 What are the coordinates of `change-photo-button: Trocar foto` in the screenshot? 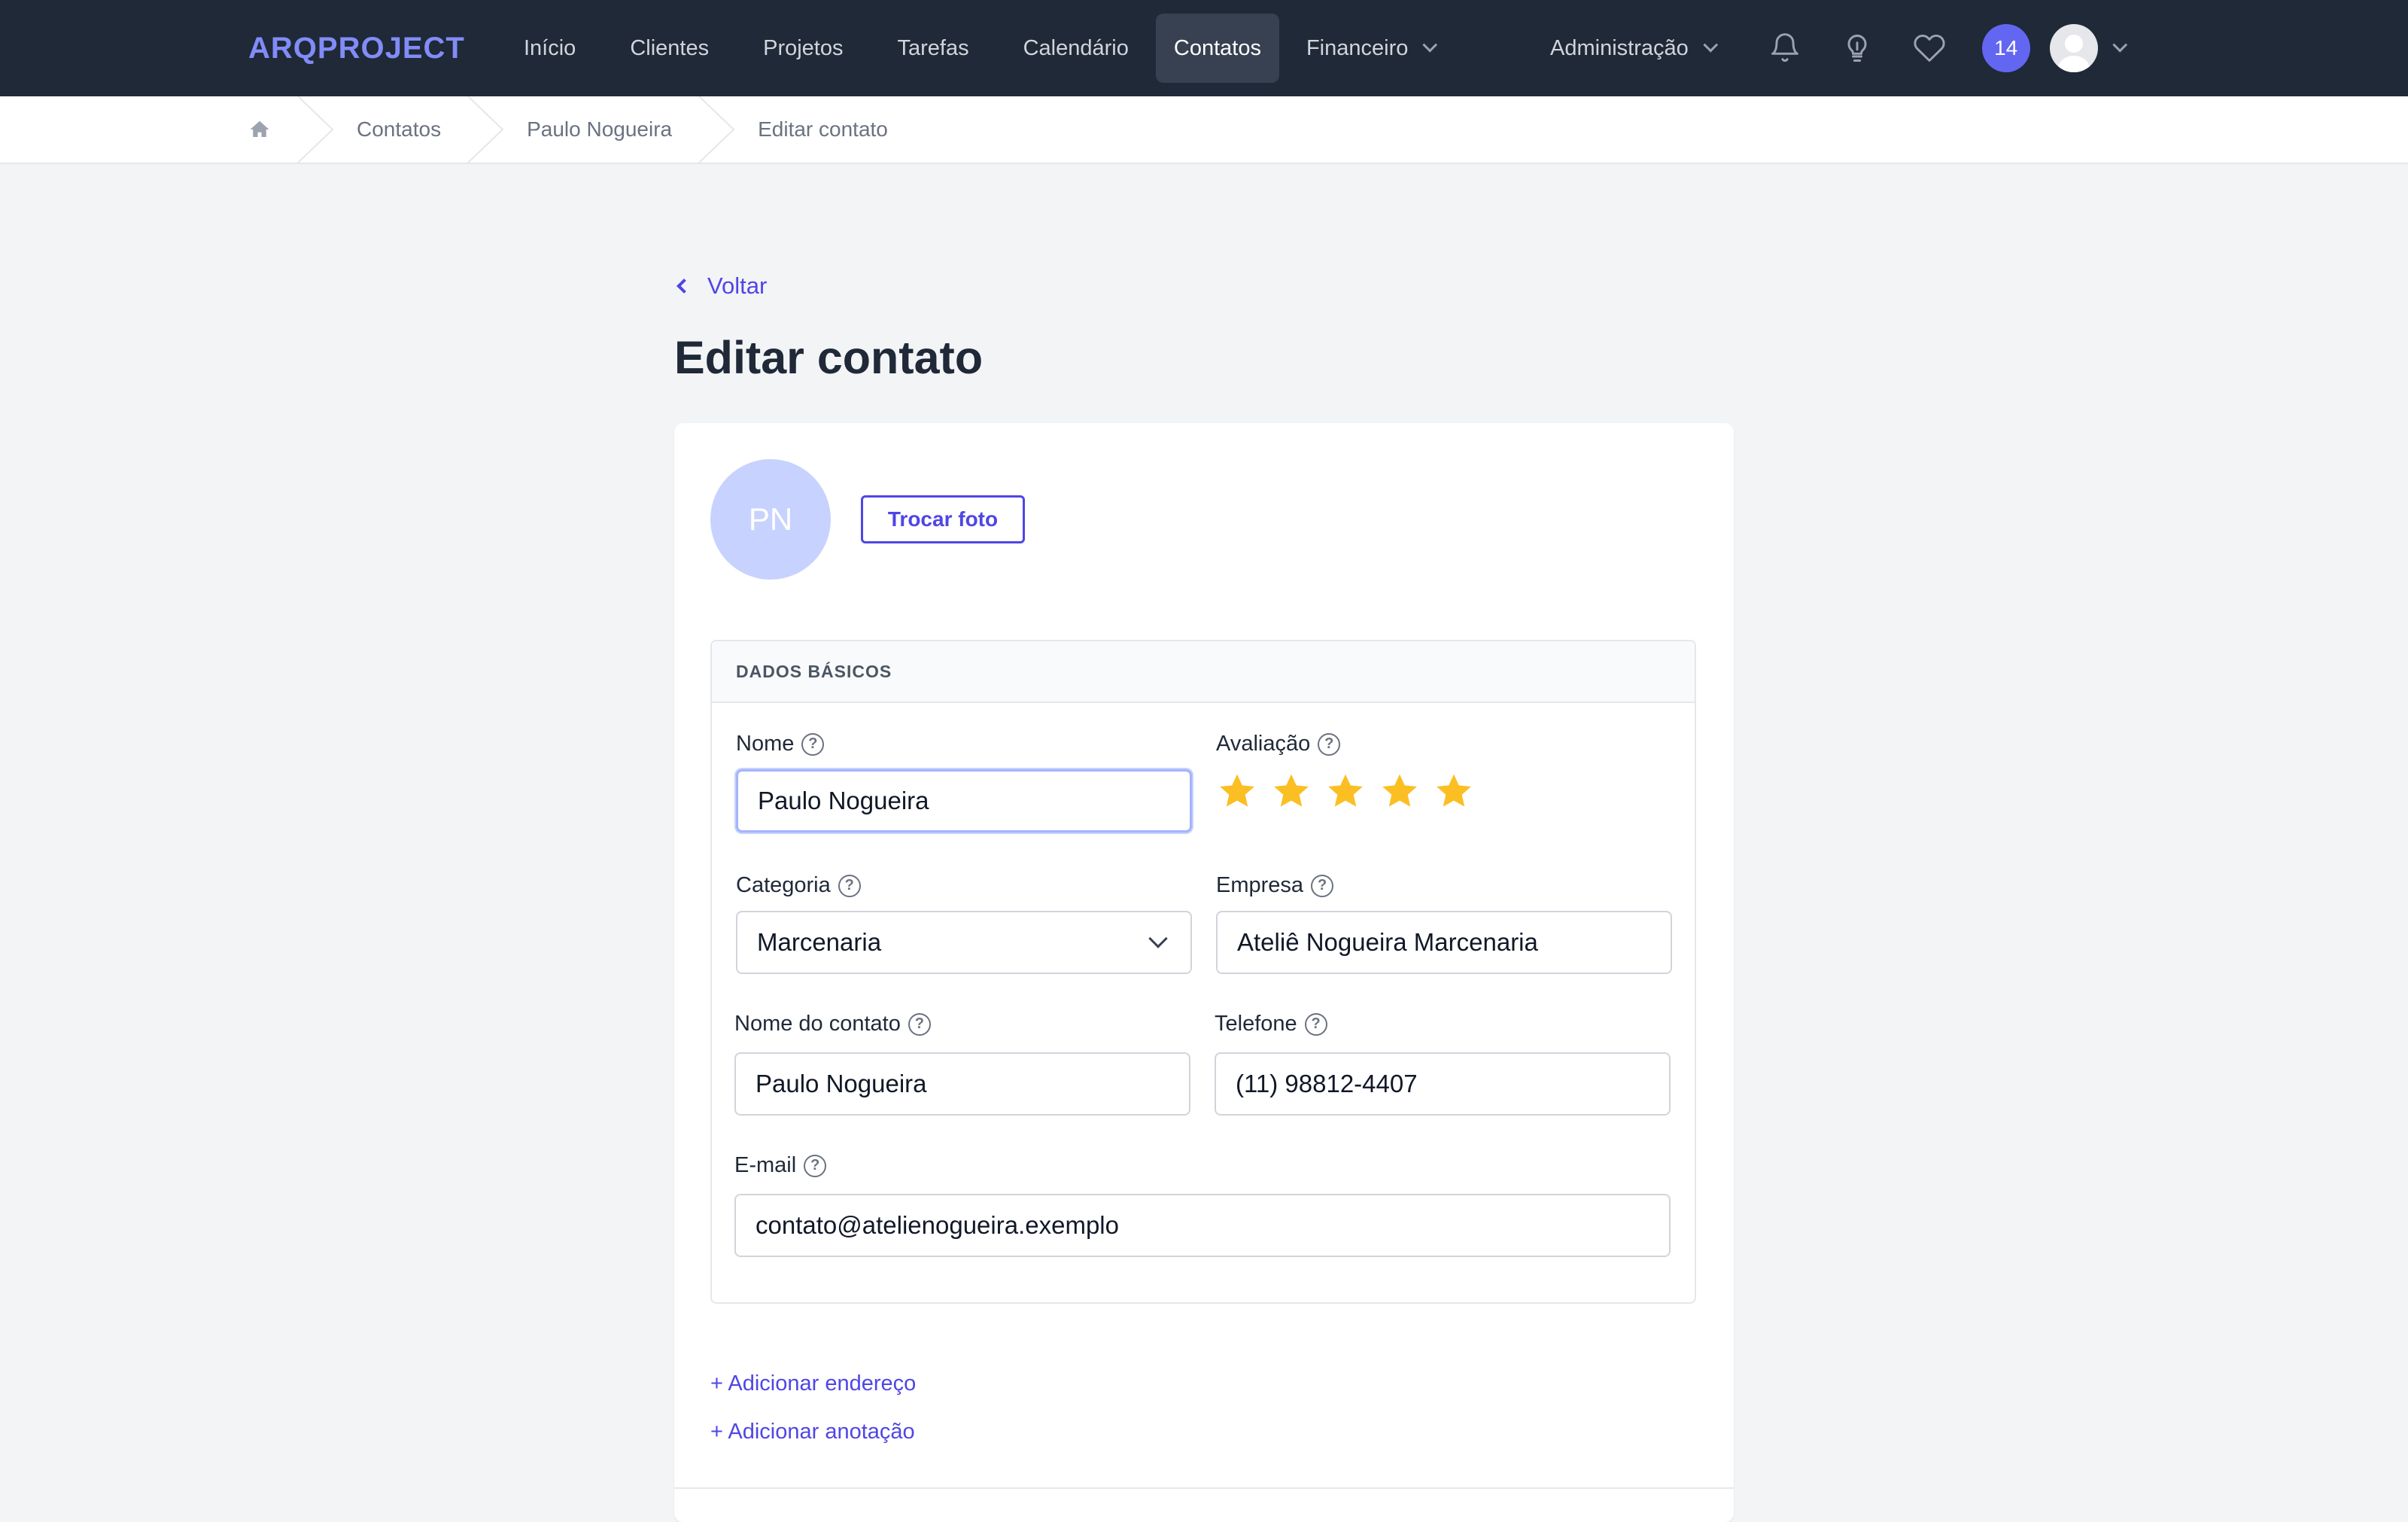 It's located at (943, 519).